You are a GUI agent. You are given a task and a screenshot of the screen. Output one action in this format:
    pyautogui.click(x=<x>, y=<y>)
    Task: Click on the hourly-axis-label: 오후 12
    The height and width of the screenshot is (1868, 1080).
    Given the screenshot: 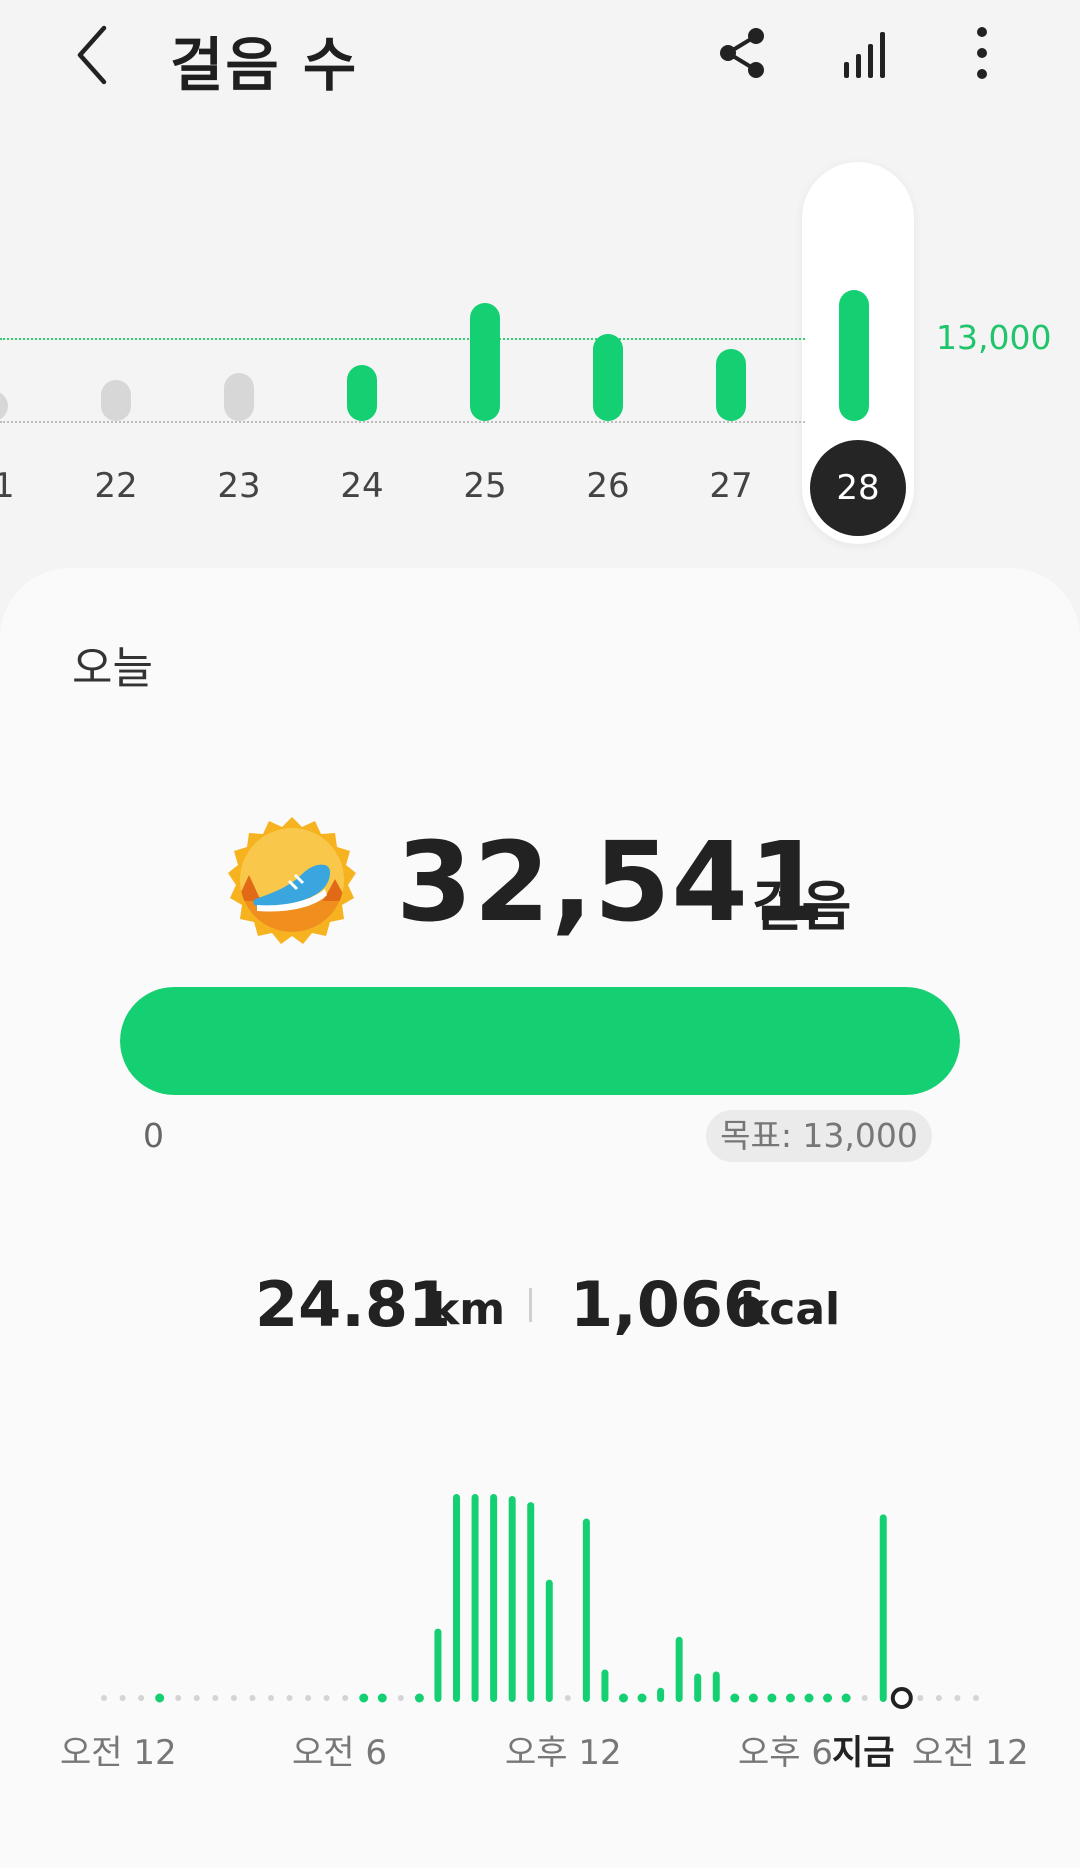 What is the action you would take?
    pyautogui.click(x=563, y=1753)
    